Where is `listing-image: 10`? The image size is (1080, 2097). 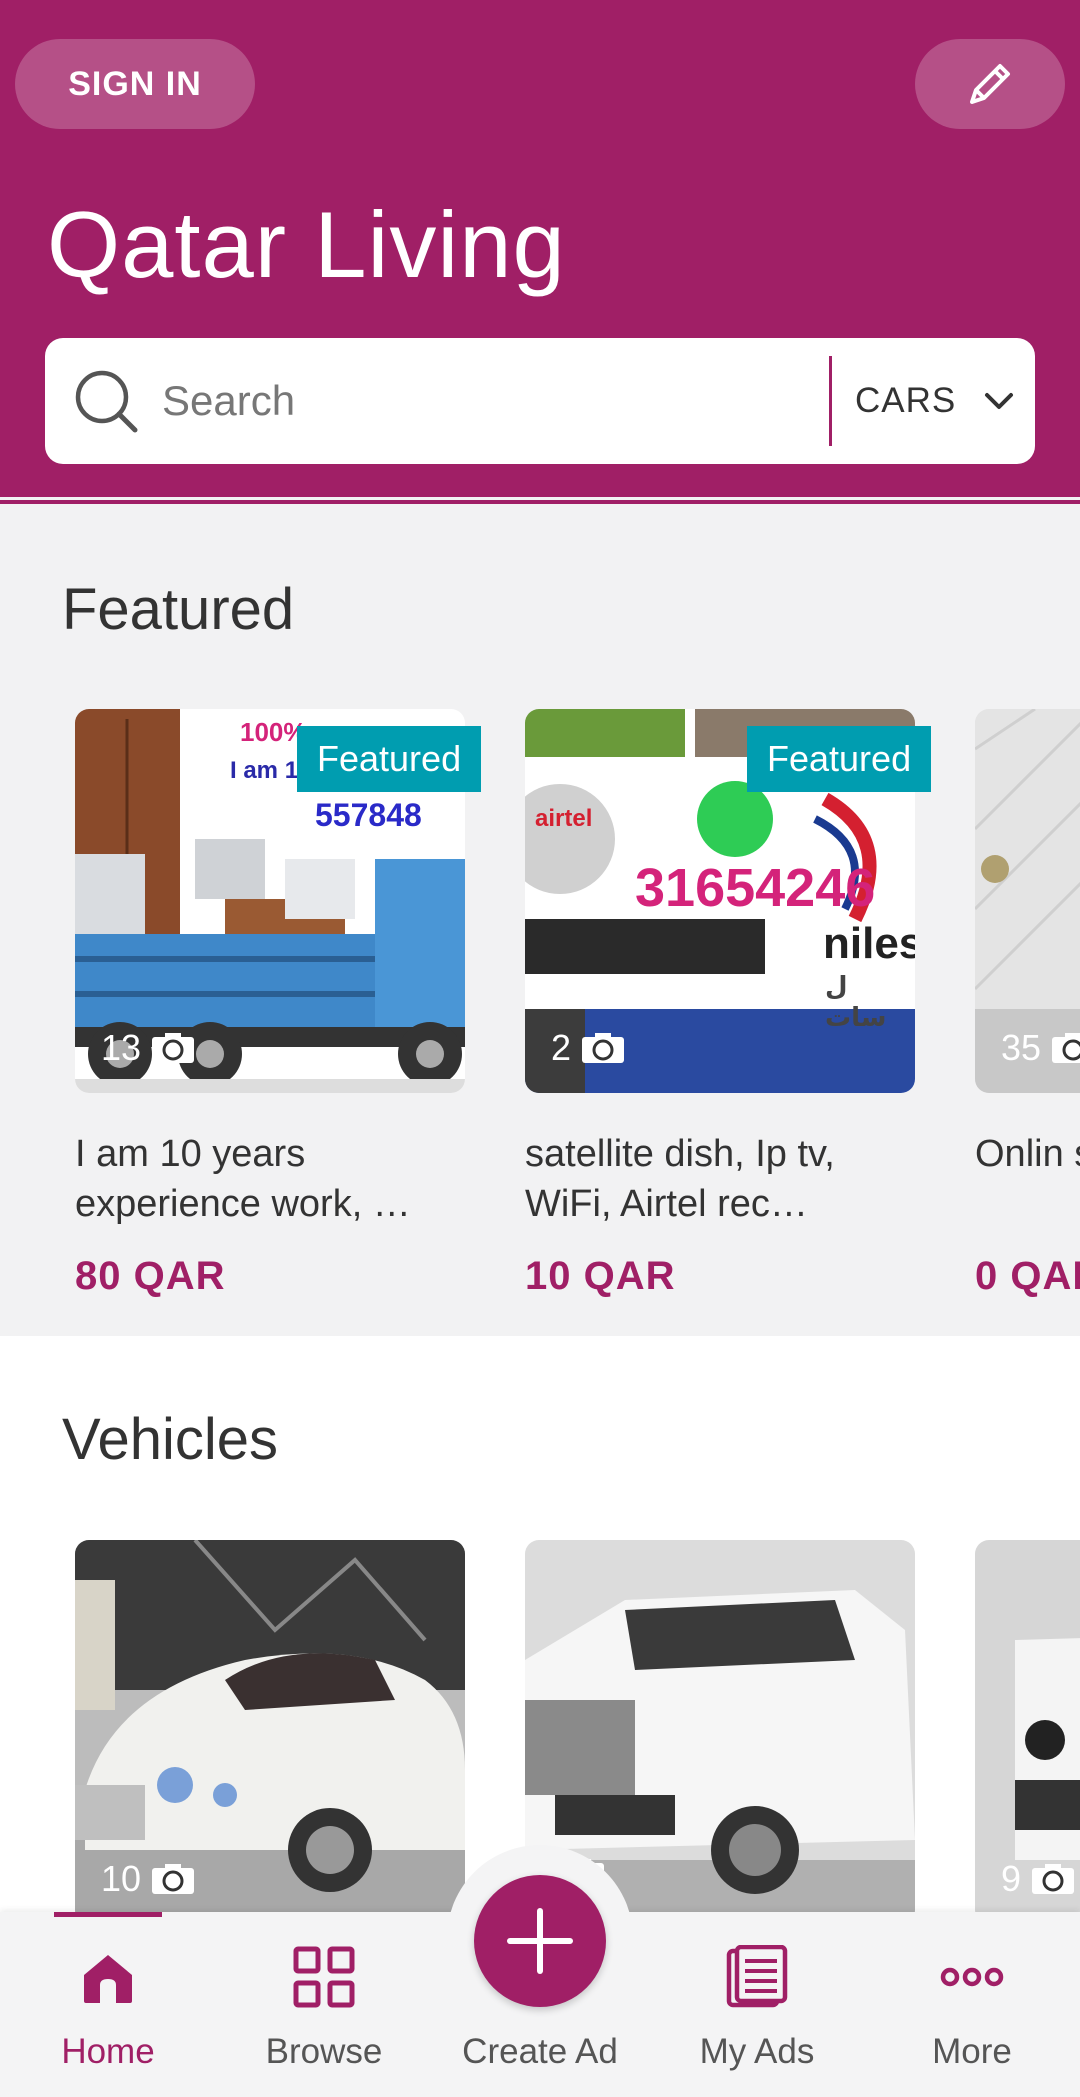
listing-image: 10 is located at coordinates (270, 1732).